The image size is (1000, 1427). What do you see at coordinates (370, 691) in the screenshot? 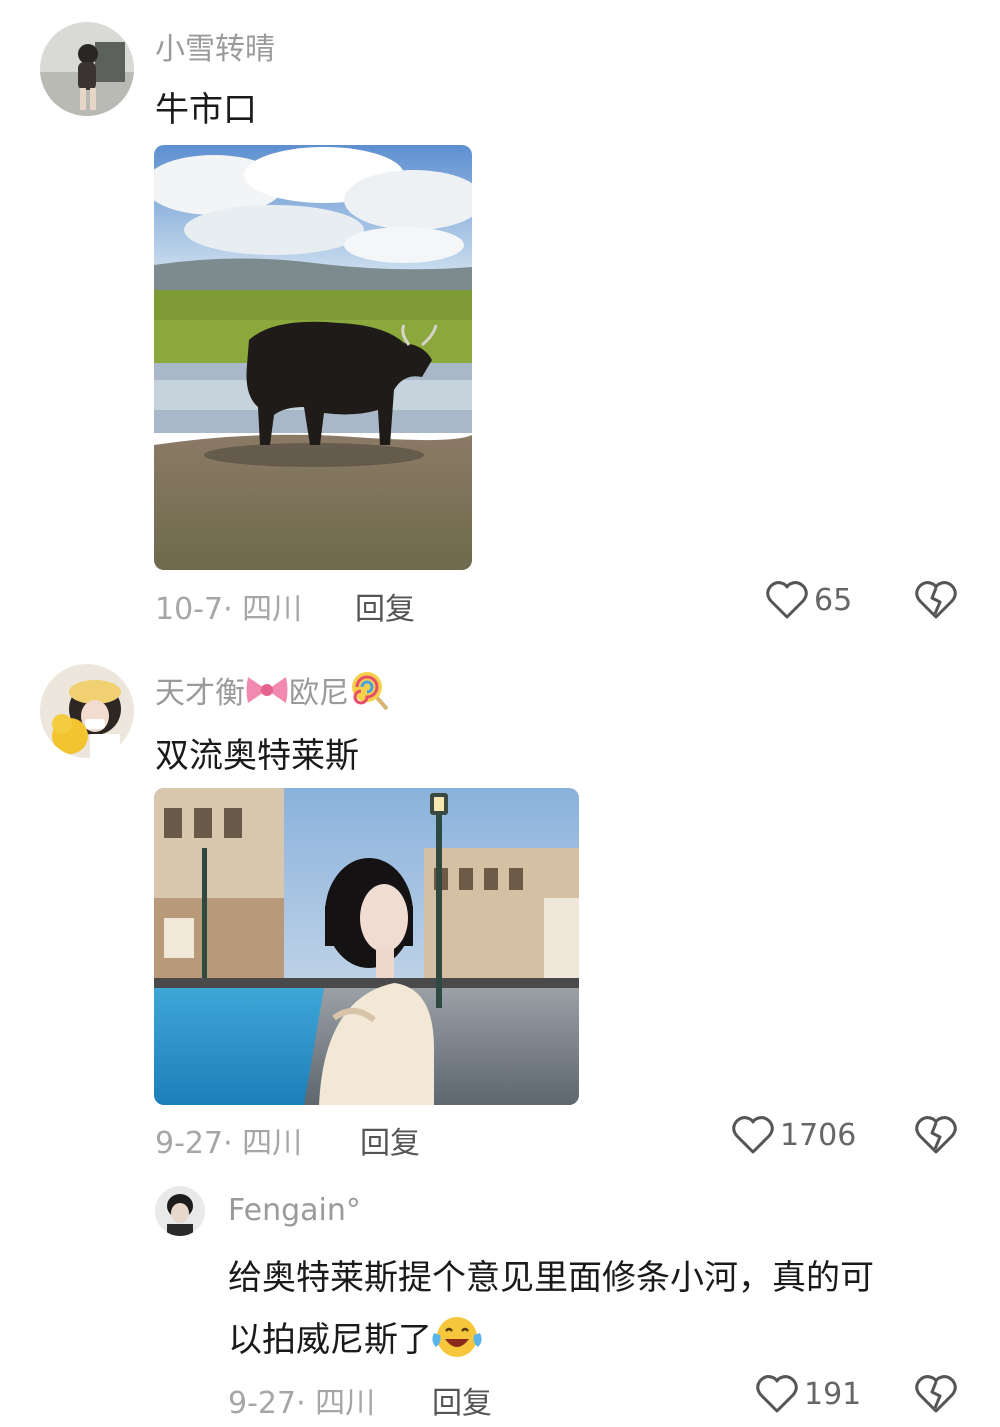
I see `lollipop-emoji` at bounding box center [370, 691].